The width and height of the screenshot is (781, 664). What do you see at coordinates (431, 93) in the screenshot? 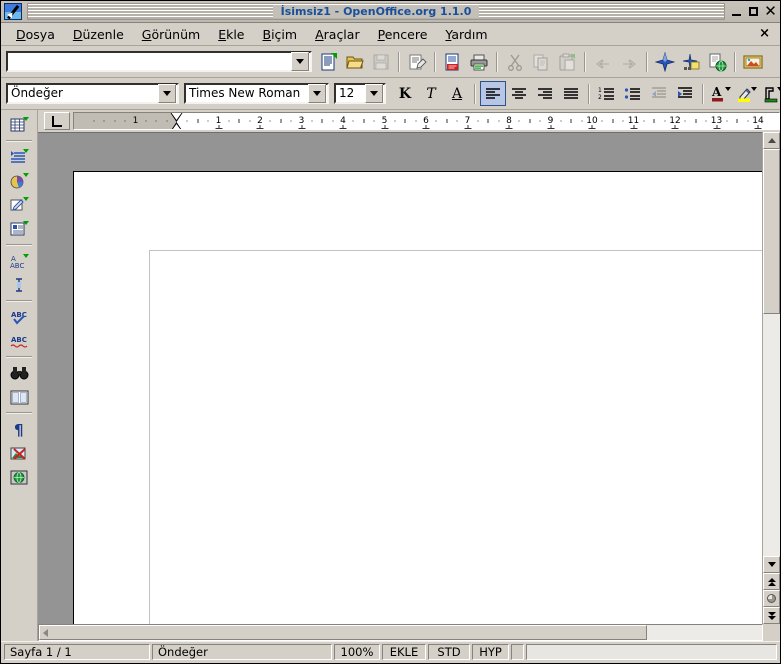
I see `italic-button: T` at bounding box center [431, 93].